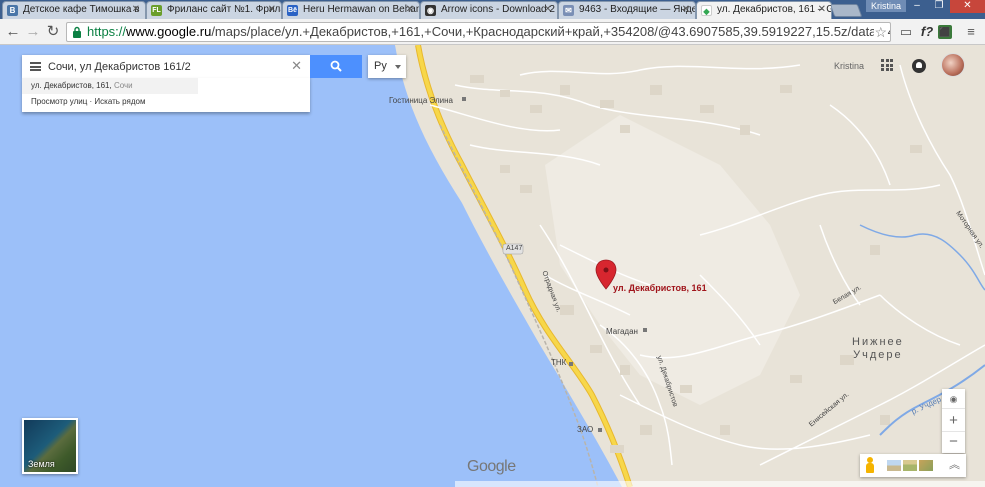 Image resolution: width=985 pixels, height=487 pixels. I want to click on apps-grid-icon, so click(887, 65).